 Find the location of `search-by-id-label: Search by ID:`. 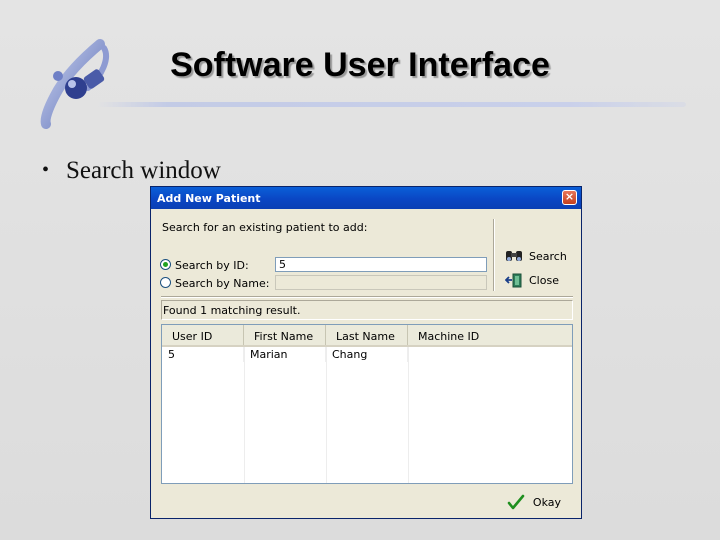

search-by-id-label: Search by ID: is located at coordinates (212, 265).